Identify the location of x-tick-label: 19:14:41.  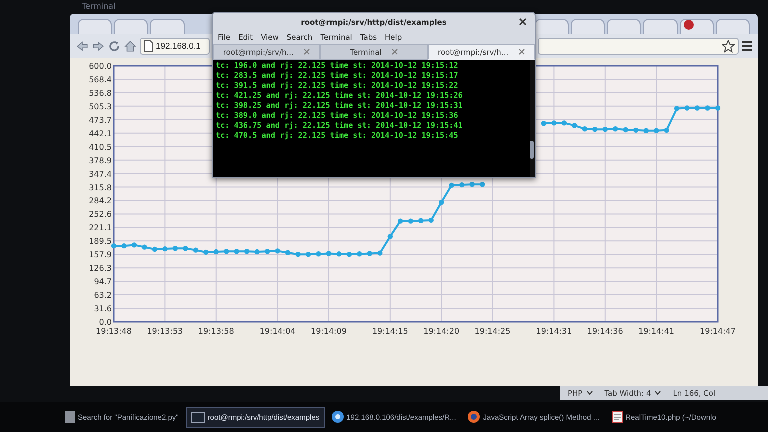
(656, 331).